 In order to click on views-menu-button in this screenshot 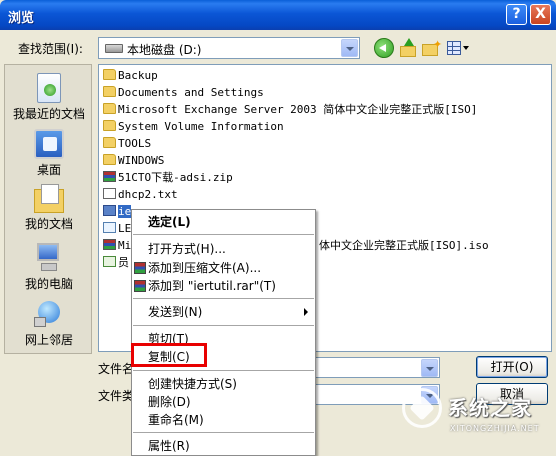, I will do `click(458, 48)`.